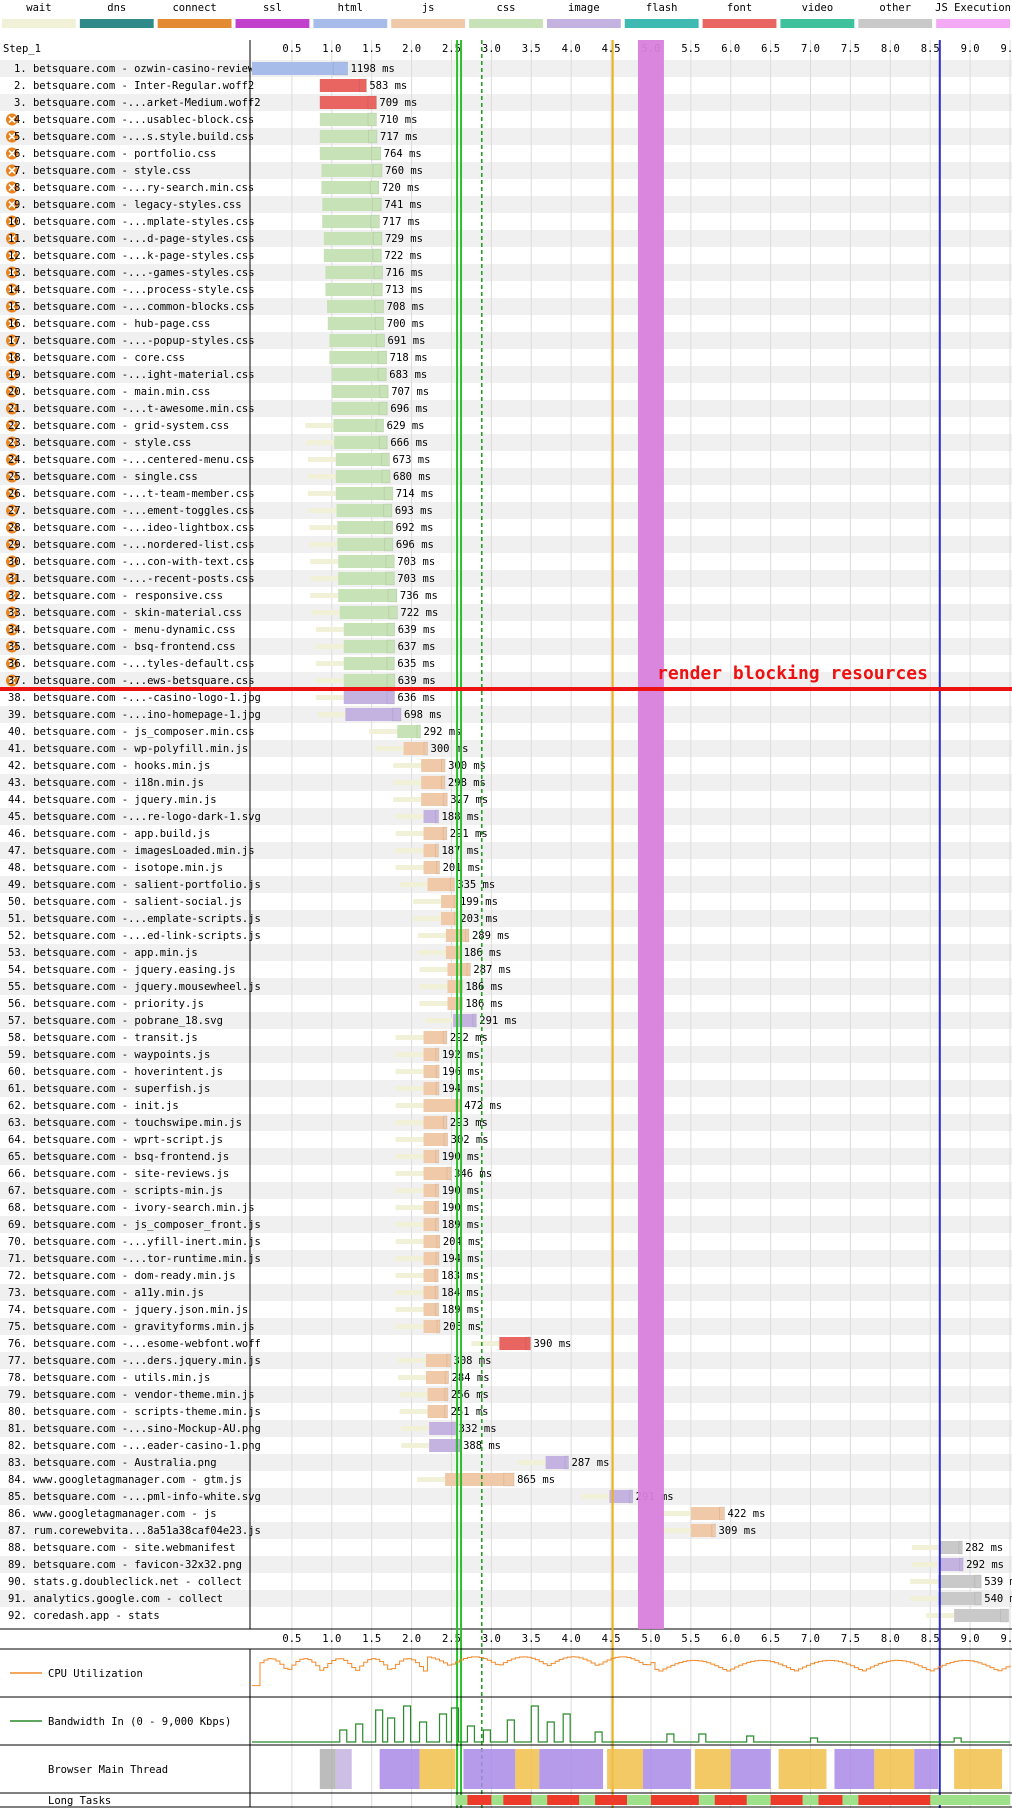 The width and height of the screenshot is (1012, 1808). I want to click on x-tick-top: 4.5, so click(611, 49).